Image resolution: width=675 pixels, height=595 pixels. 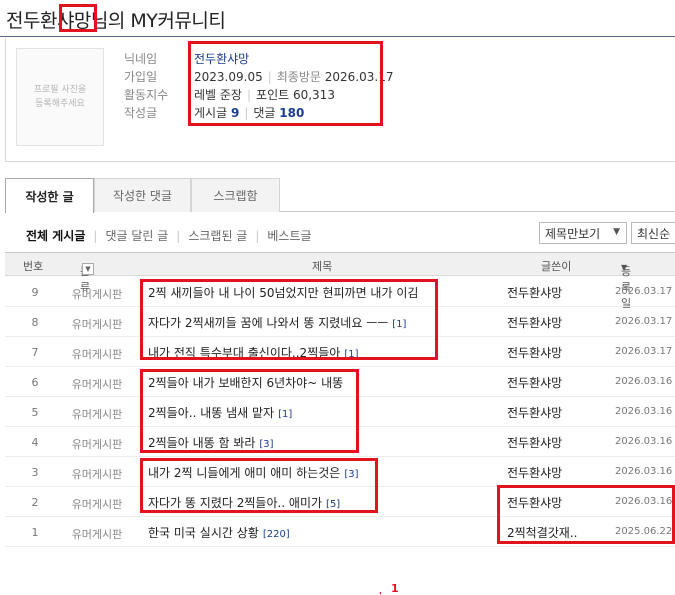 What do you see at coordinates (556, 266) in the screenshot?
I see `header-author: 글쓴이` at bounding box center [556, 266].